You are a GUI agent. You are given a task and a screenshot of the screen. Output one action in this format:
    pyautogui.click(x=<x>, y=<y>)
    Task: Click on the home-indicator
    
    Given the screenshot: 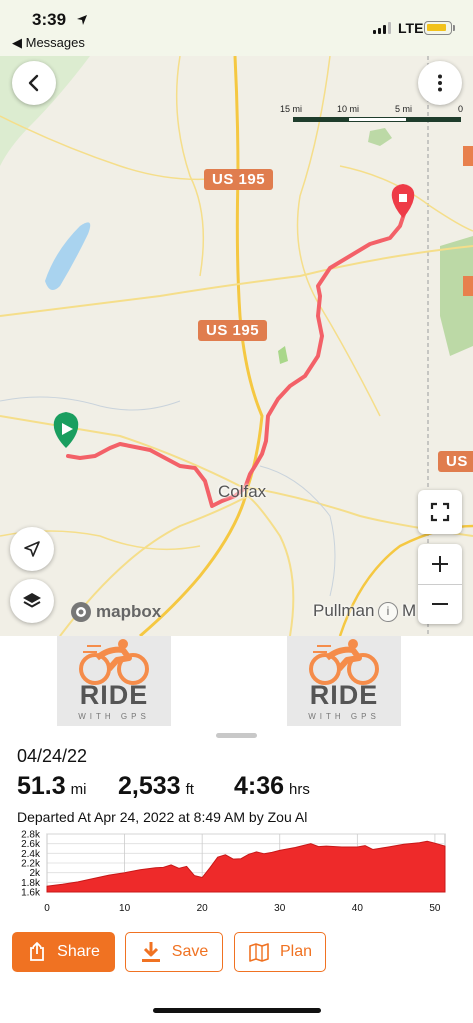 What is the action you would take?
    pyautogui.click(x=237, y=1010)
    